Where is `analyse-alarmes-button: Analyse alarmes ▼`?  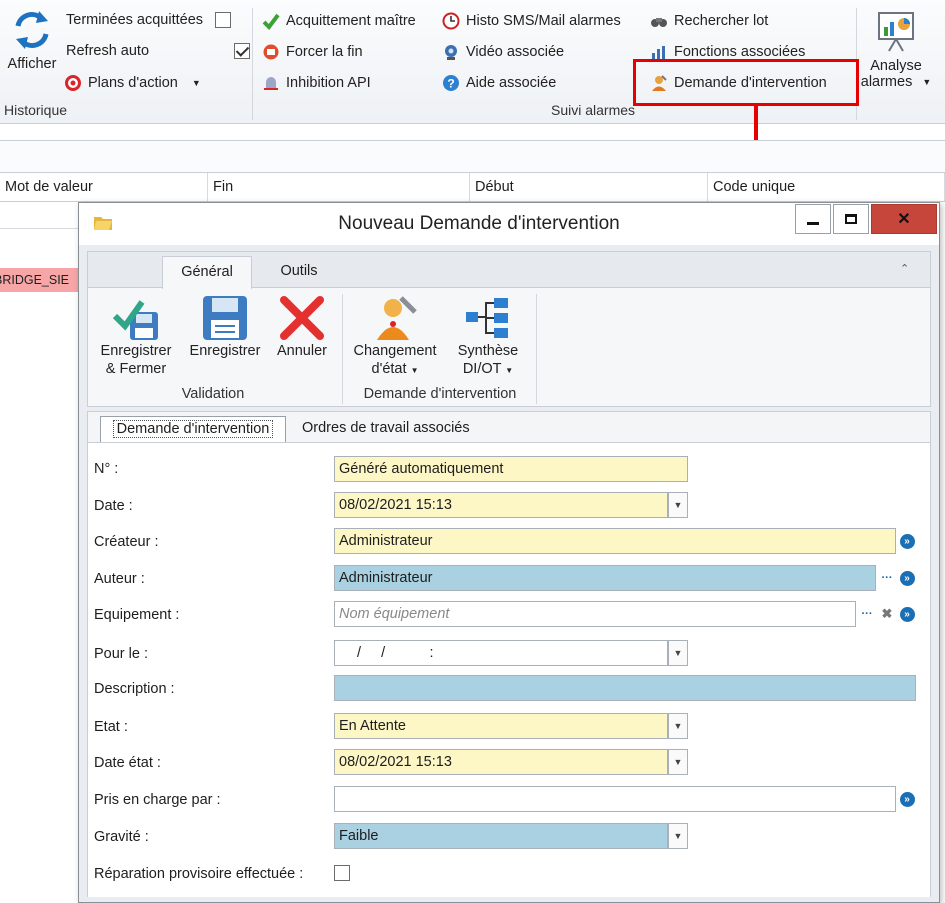
analyse-alarmes-button: Analyse alarmes ▼ is located at coordinates (896, 50).